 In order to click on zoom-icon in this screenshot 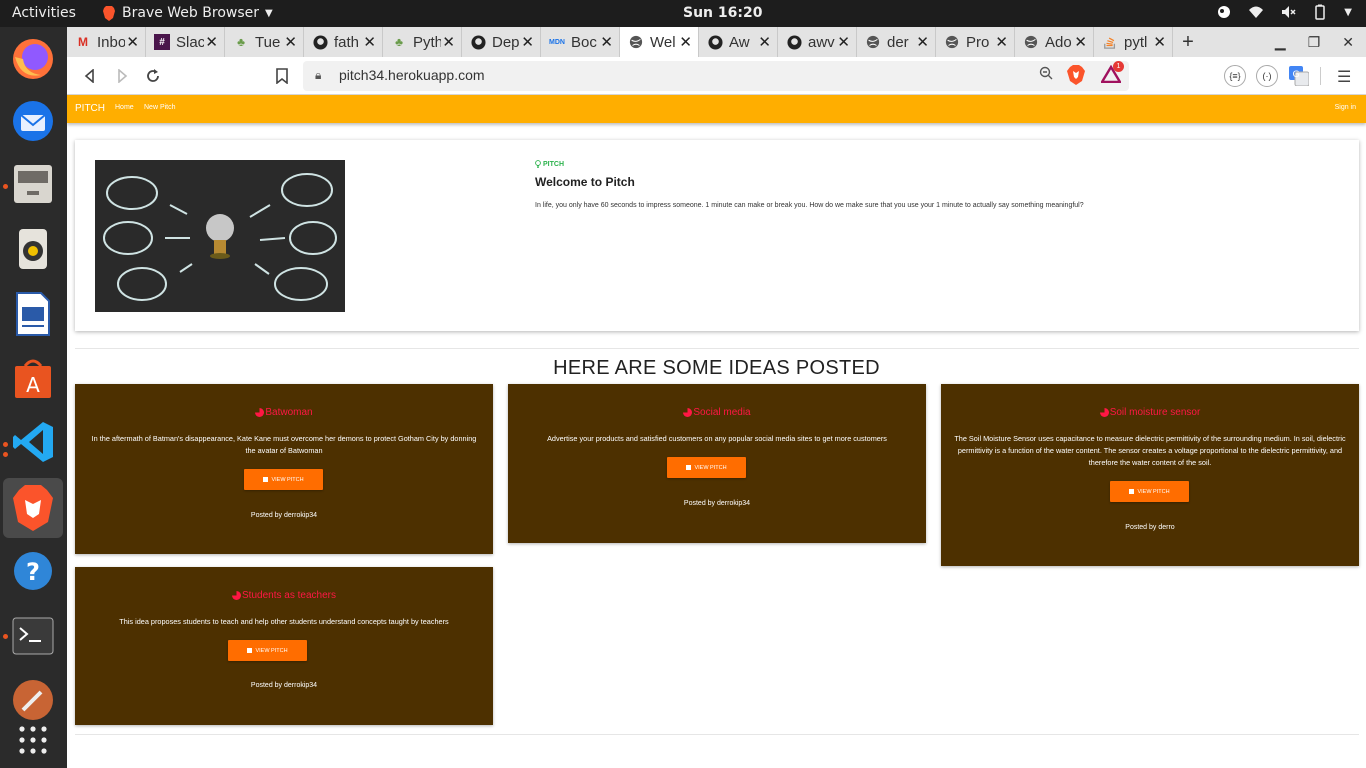, I will do `click(1046, 75)`.